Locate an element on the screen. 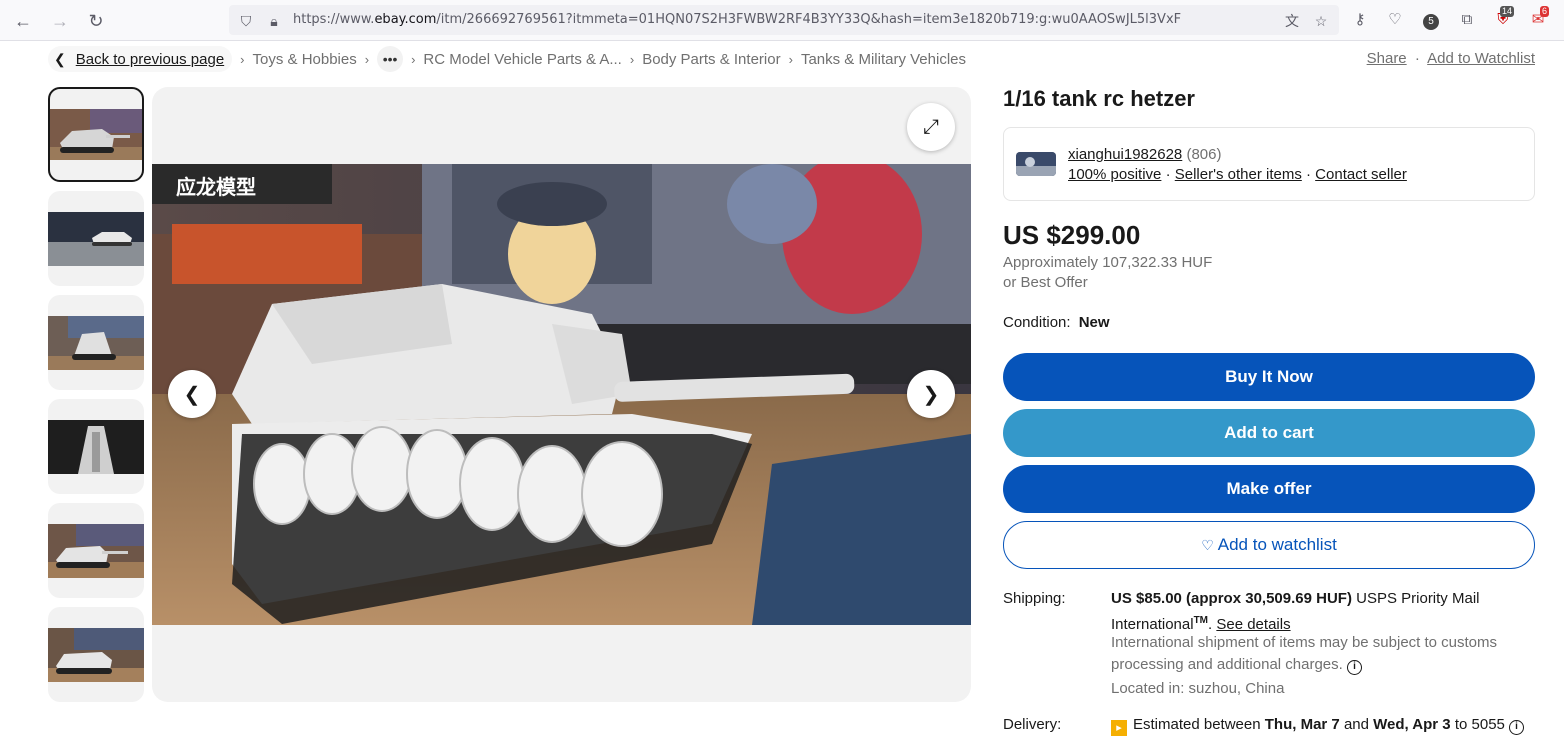  seller-feedback-count: (806) is located at coordinates (1204, 154).